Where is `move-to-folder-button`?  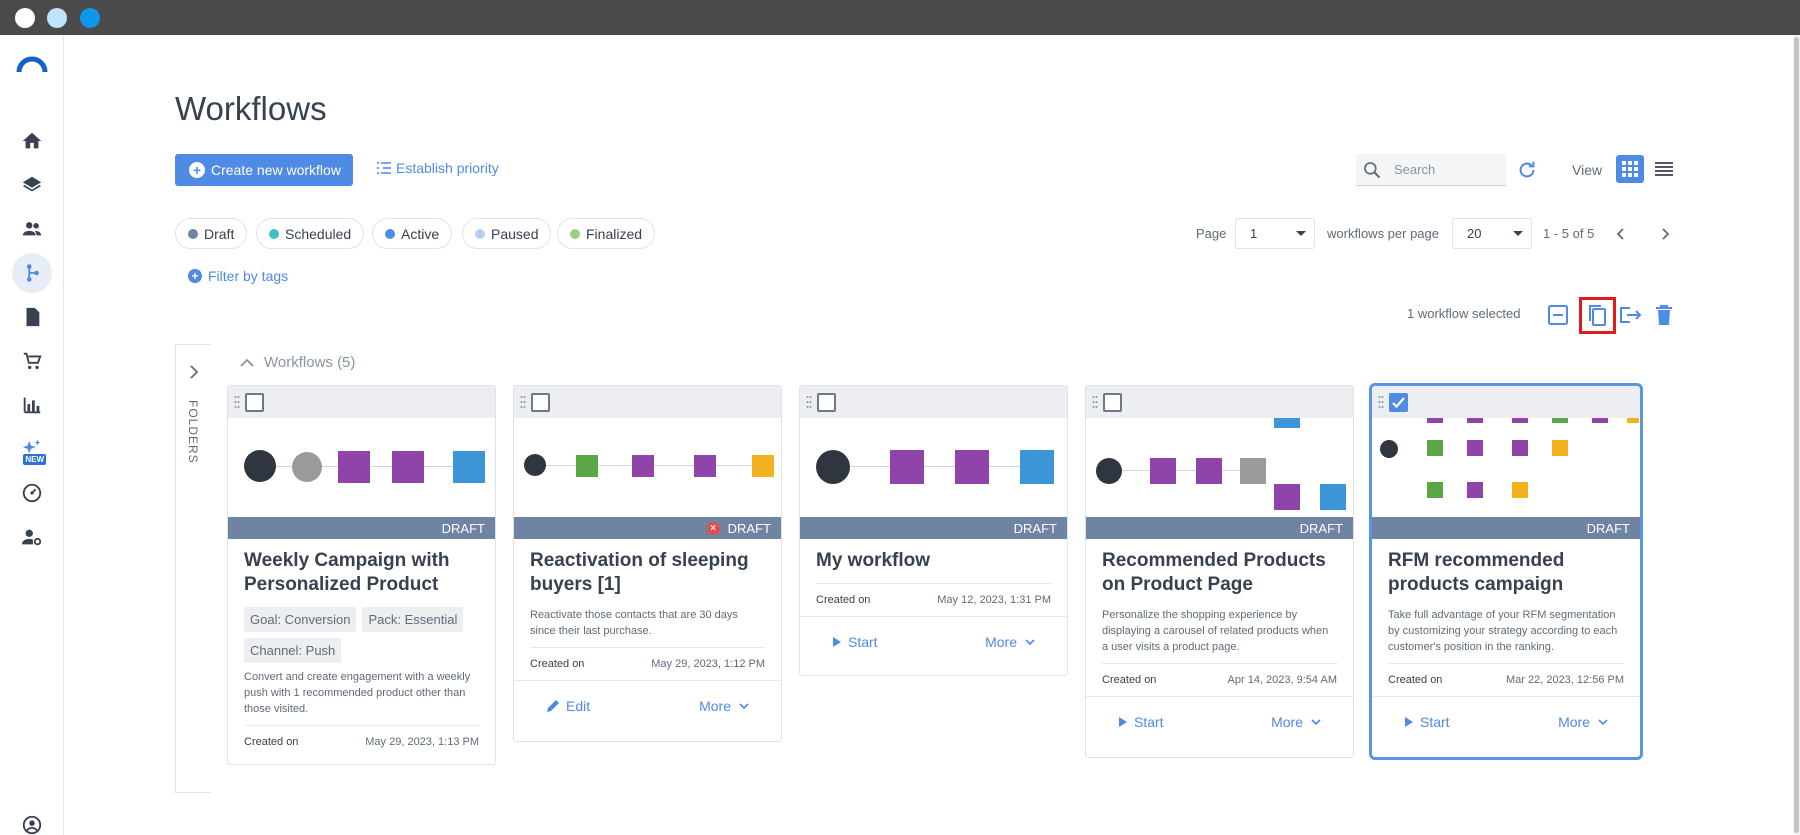
move-to-folder-button is located at coordinates (1630, 315).